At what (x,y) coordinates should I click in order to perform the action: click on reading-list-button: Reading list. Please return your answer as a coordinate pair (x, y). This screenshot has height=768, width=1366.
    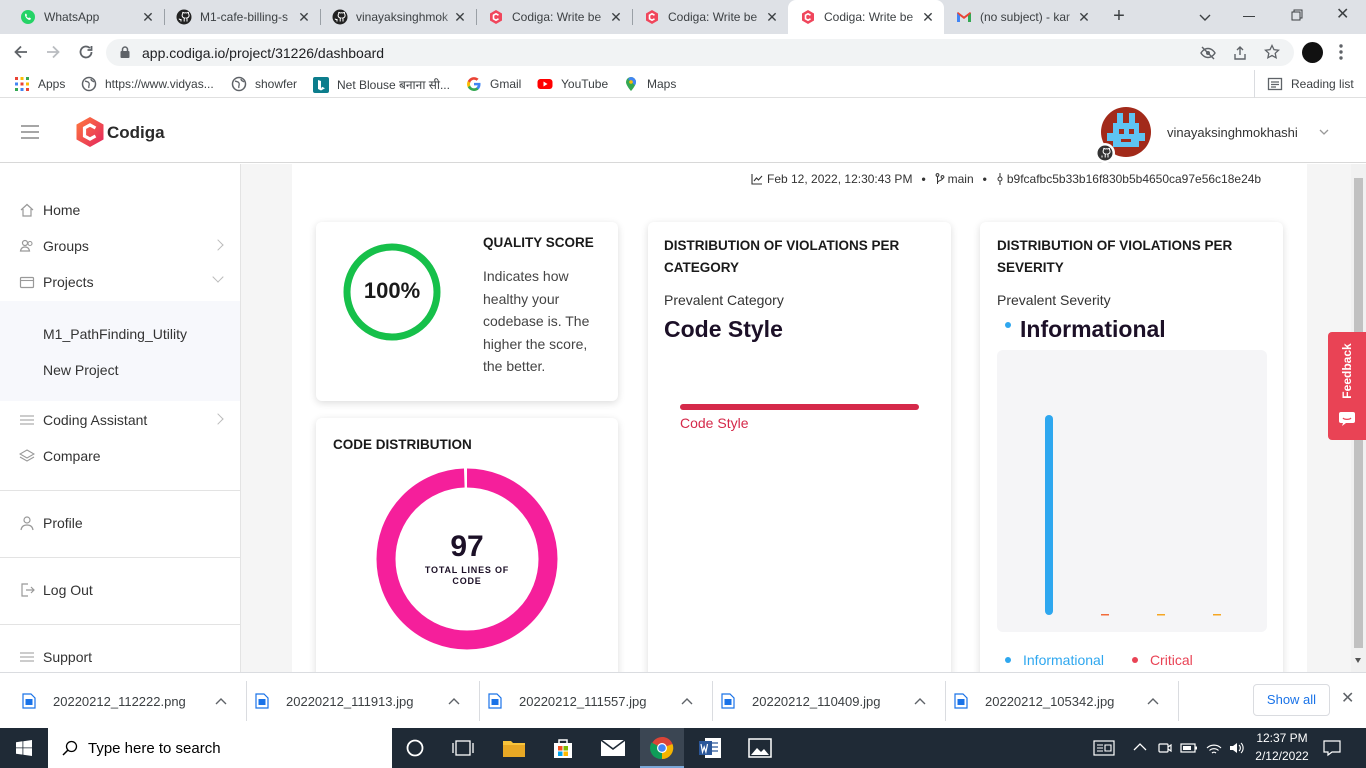
    Looking at the image, I should click on (1310, 84).